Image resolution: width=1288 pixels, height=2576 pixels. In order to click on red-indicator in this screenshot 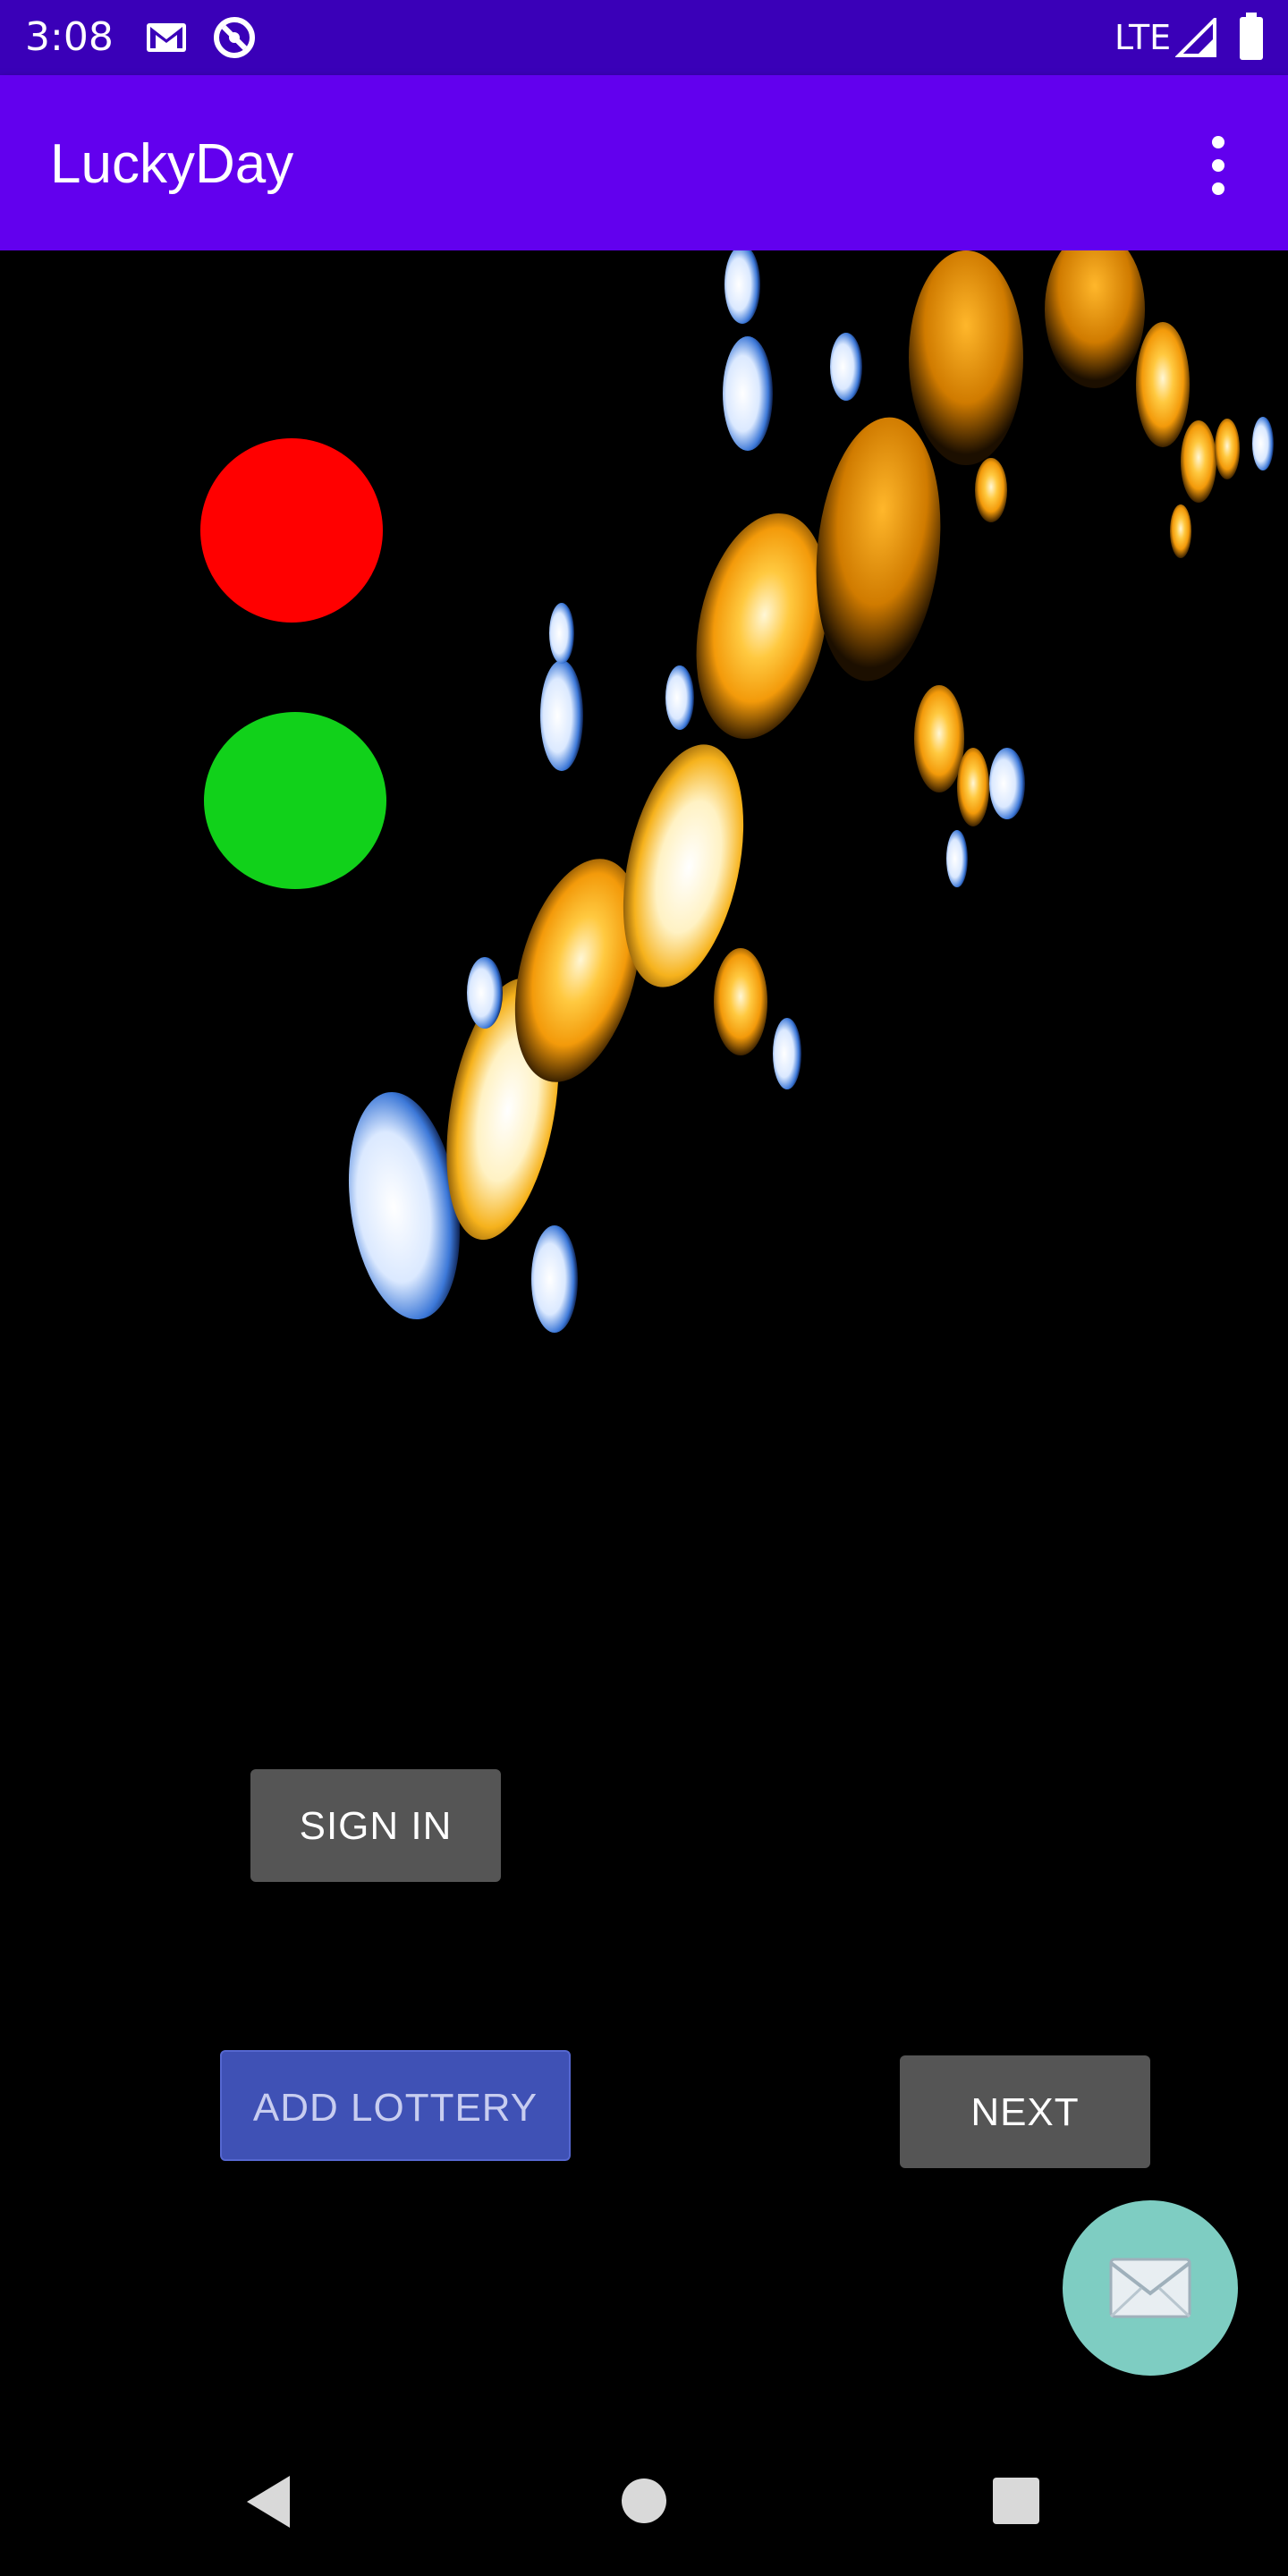, I will do `click(291, 530)`.